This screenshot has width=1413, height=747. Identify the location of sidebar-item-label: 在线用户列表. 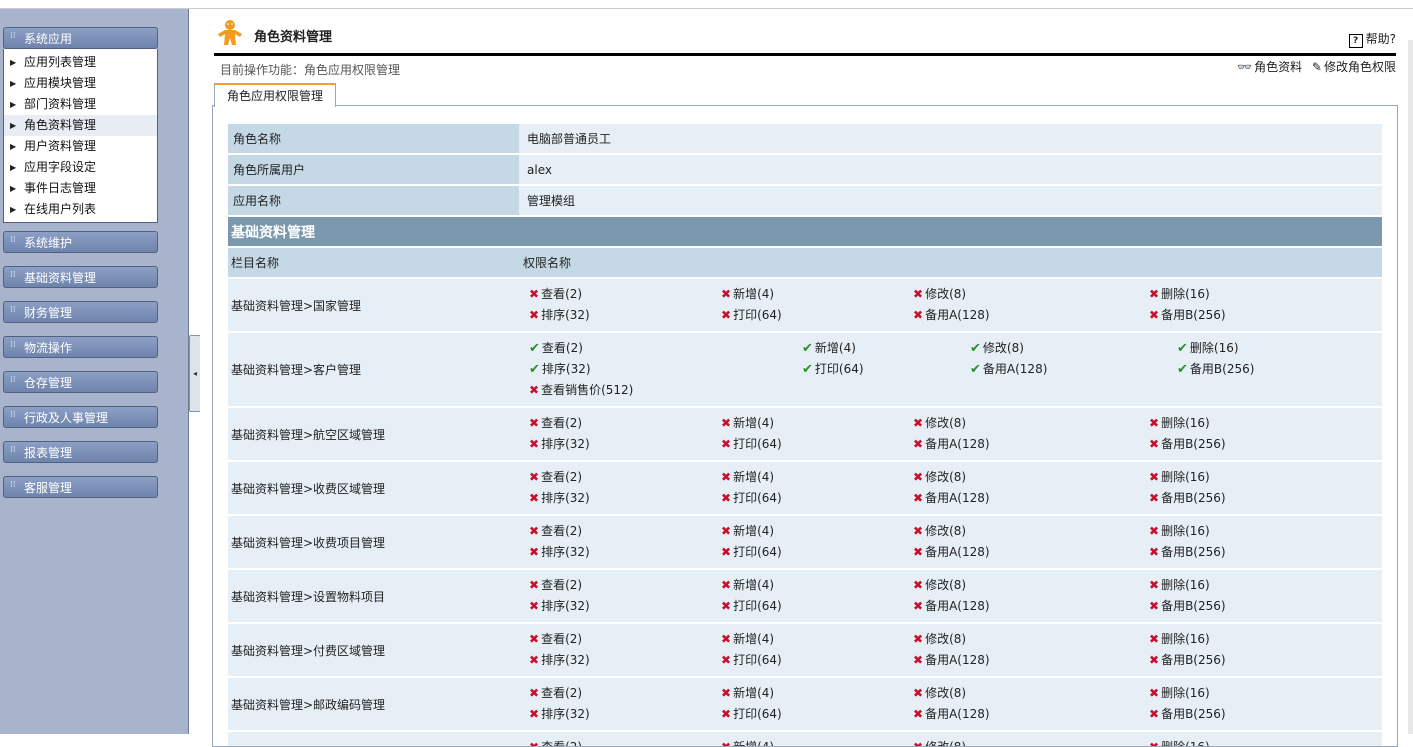
(60, 209).